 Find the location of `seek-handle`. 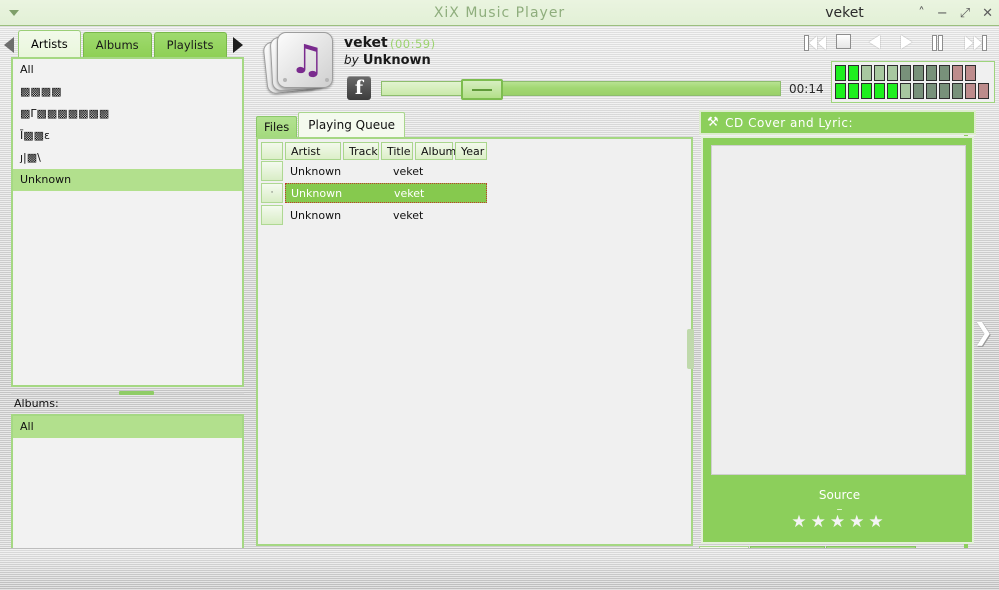

seek-handle is located at coordinates (481, 89).